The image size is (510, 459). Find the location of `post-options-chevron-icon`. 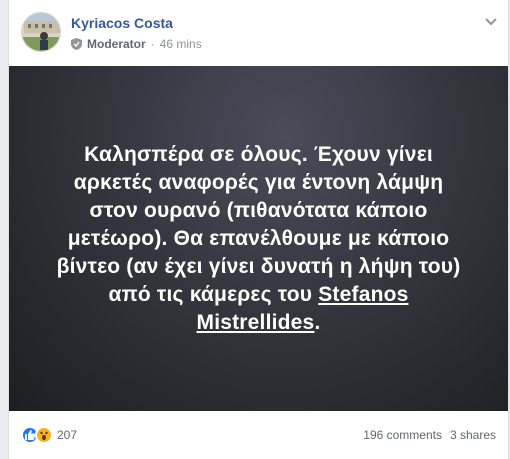

post-options-chevron-icon is located at coordinates (491, 20).